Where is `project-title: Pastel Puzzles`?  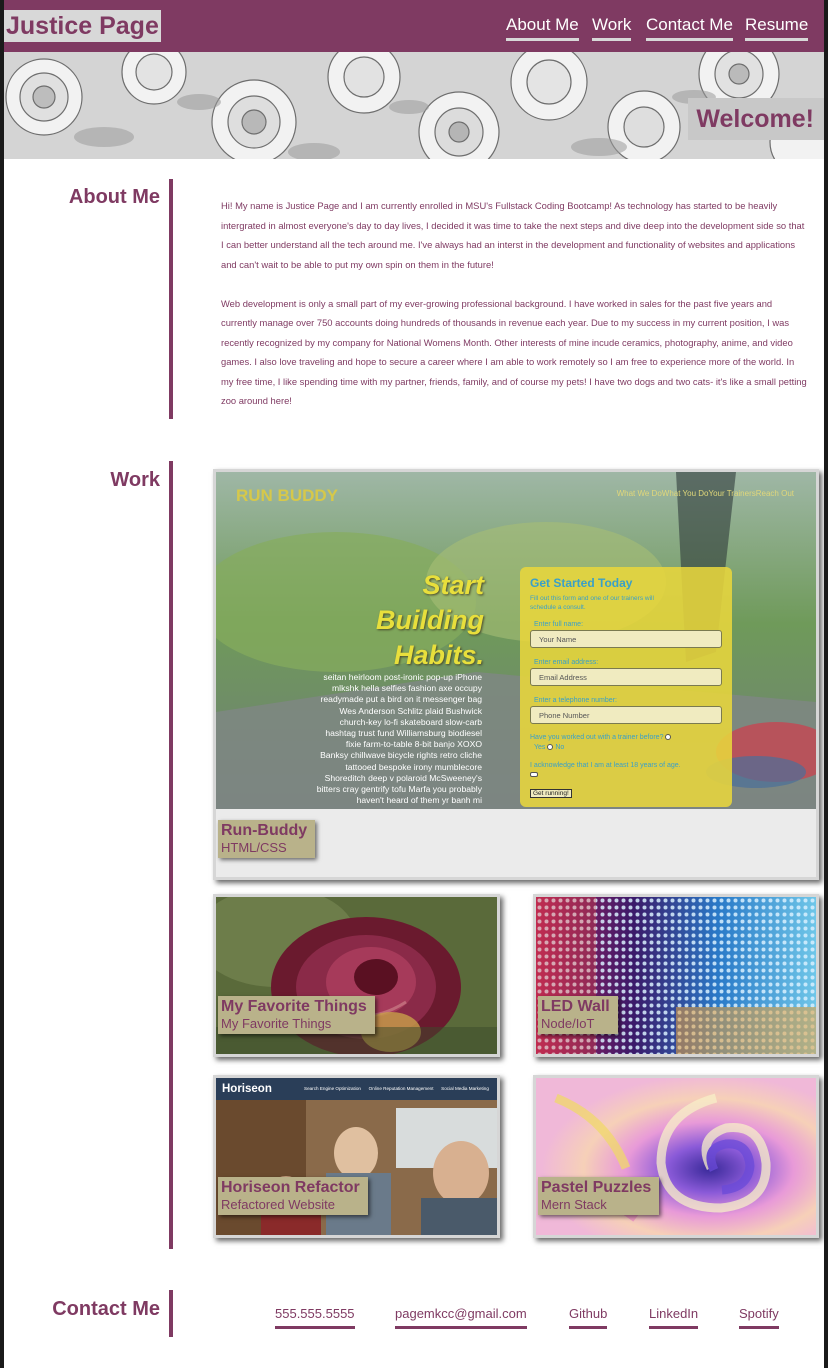 project-title: Pastel Puzzles is located at coordinates (596, 1187).